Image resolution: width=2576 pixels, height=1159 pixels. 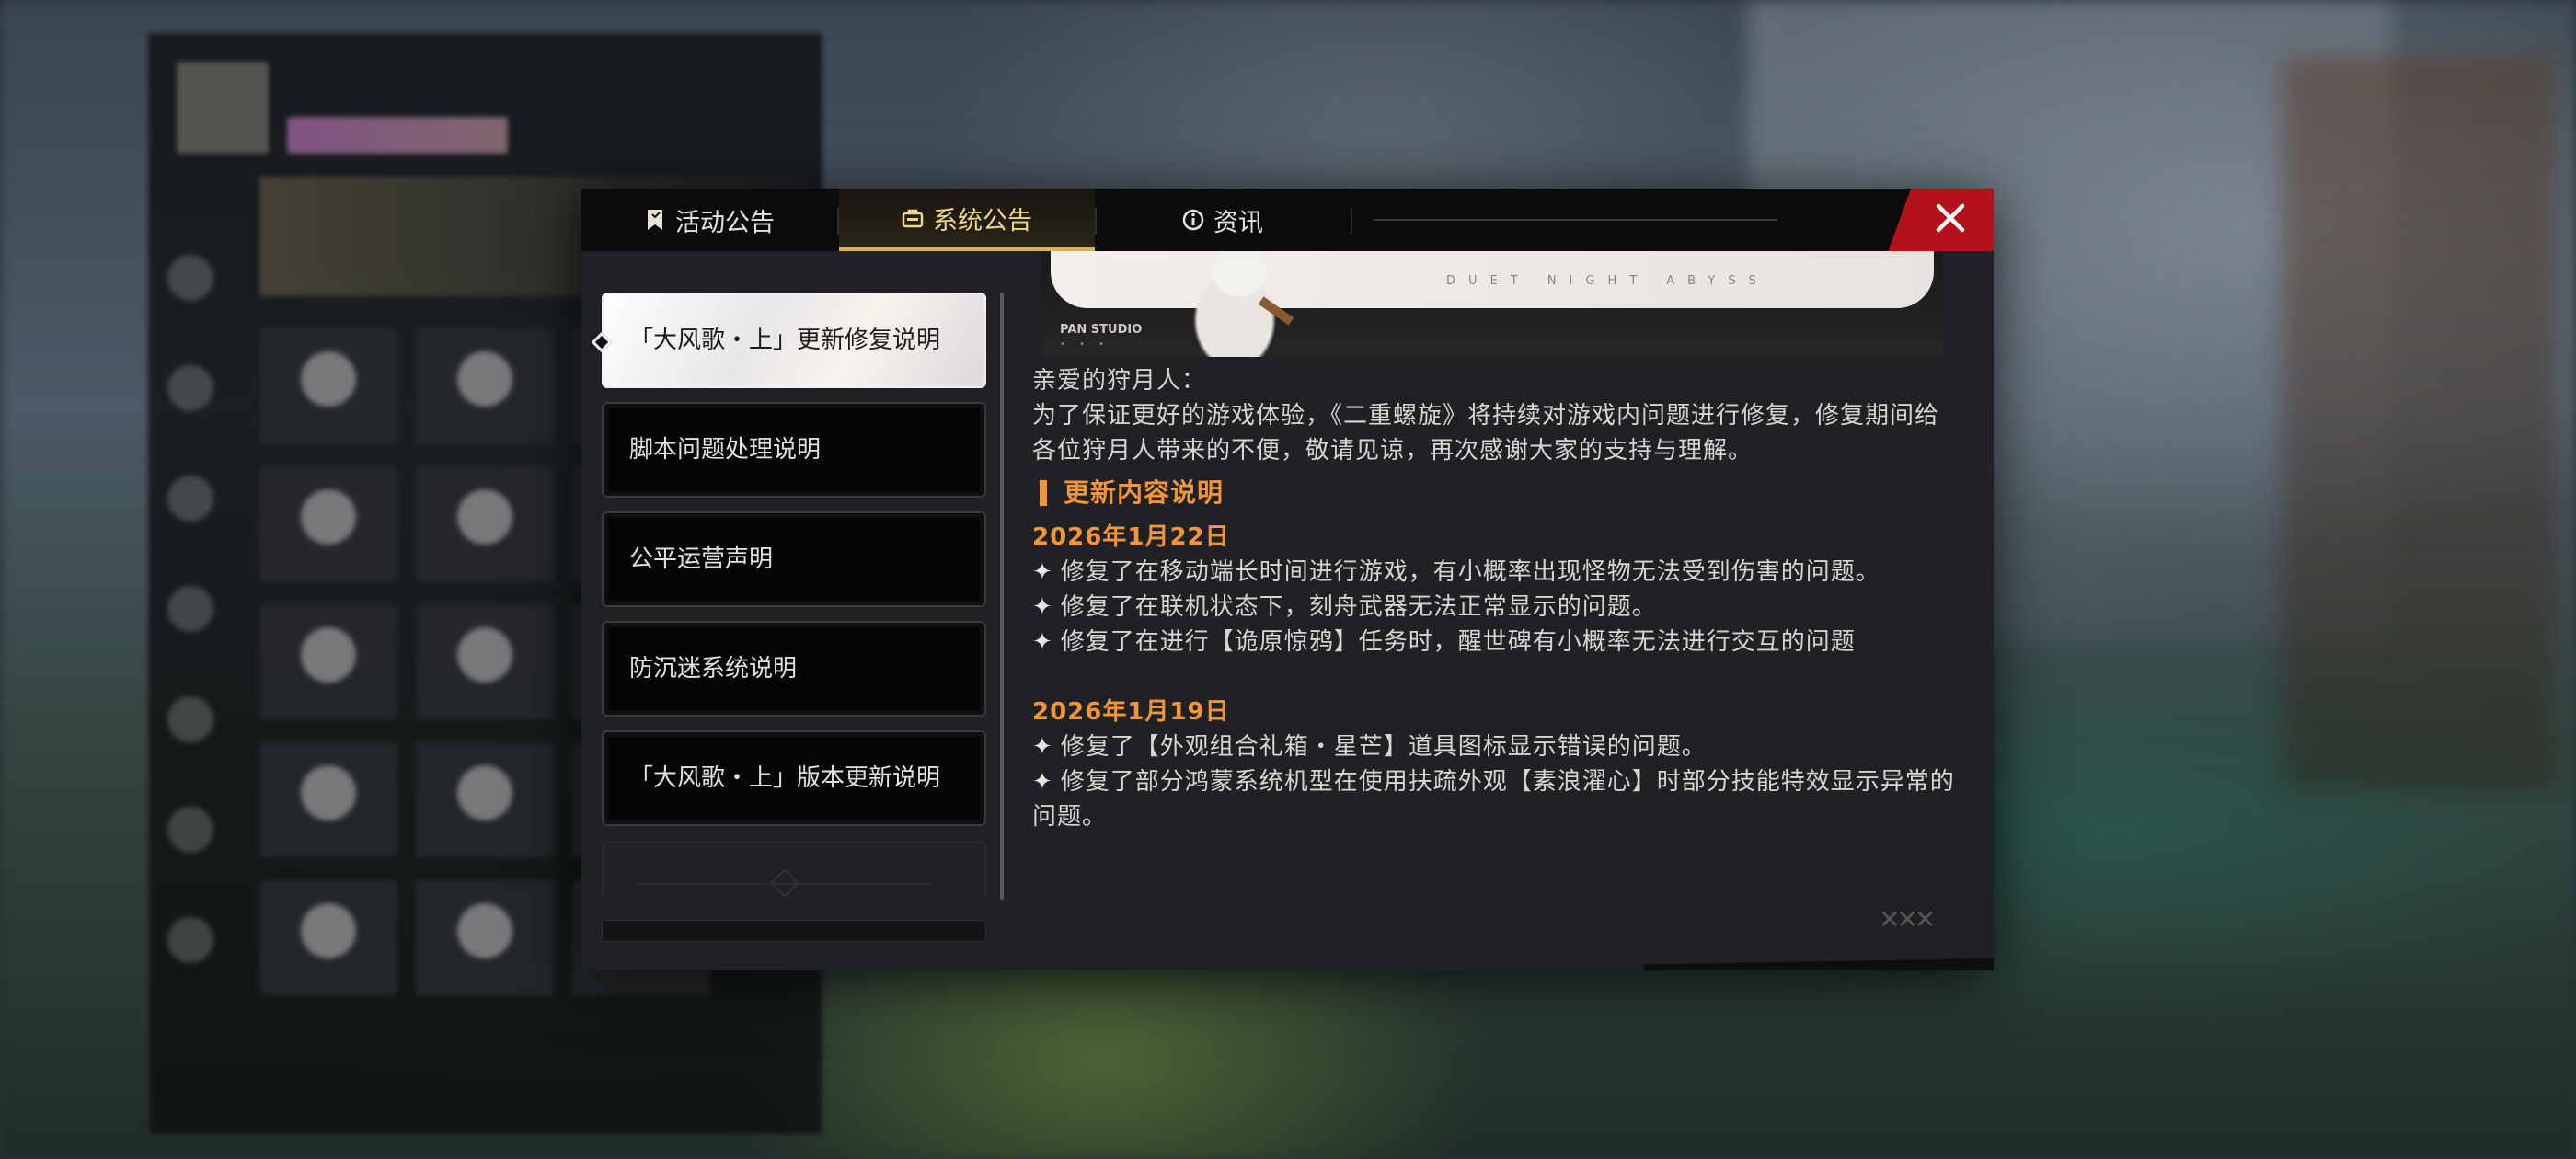 What do you see at coordinates (1907, 919) in the screenshot?
I see `footer-ornament-icon: ✕✕✕` at bounding box center [1907, 919].